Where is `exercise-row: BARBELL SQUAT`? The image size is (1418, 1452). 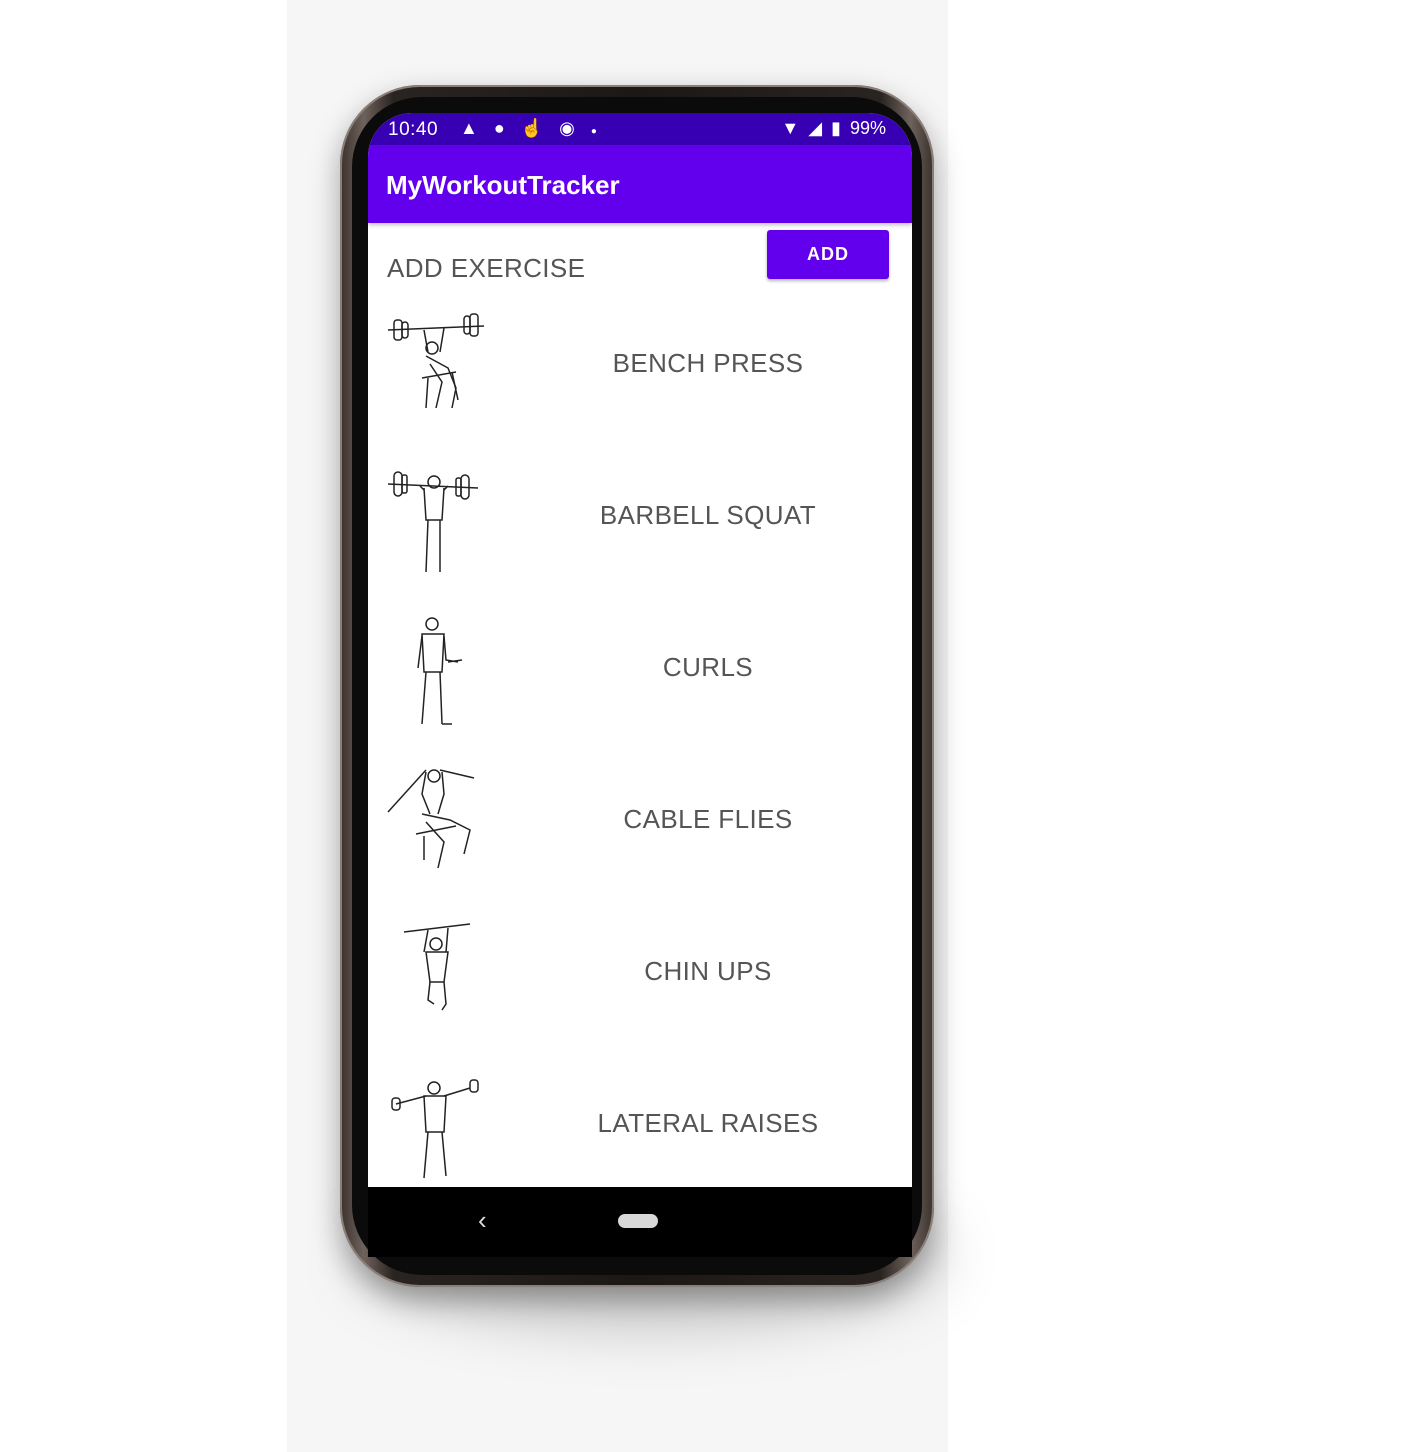 exercise-row: BARBELL SQUAT is located at coordinates (640, 520).